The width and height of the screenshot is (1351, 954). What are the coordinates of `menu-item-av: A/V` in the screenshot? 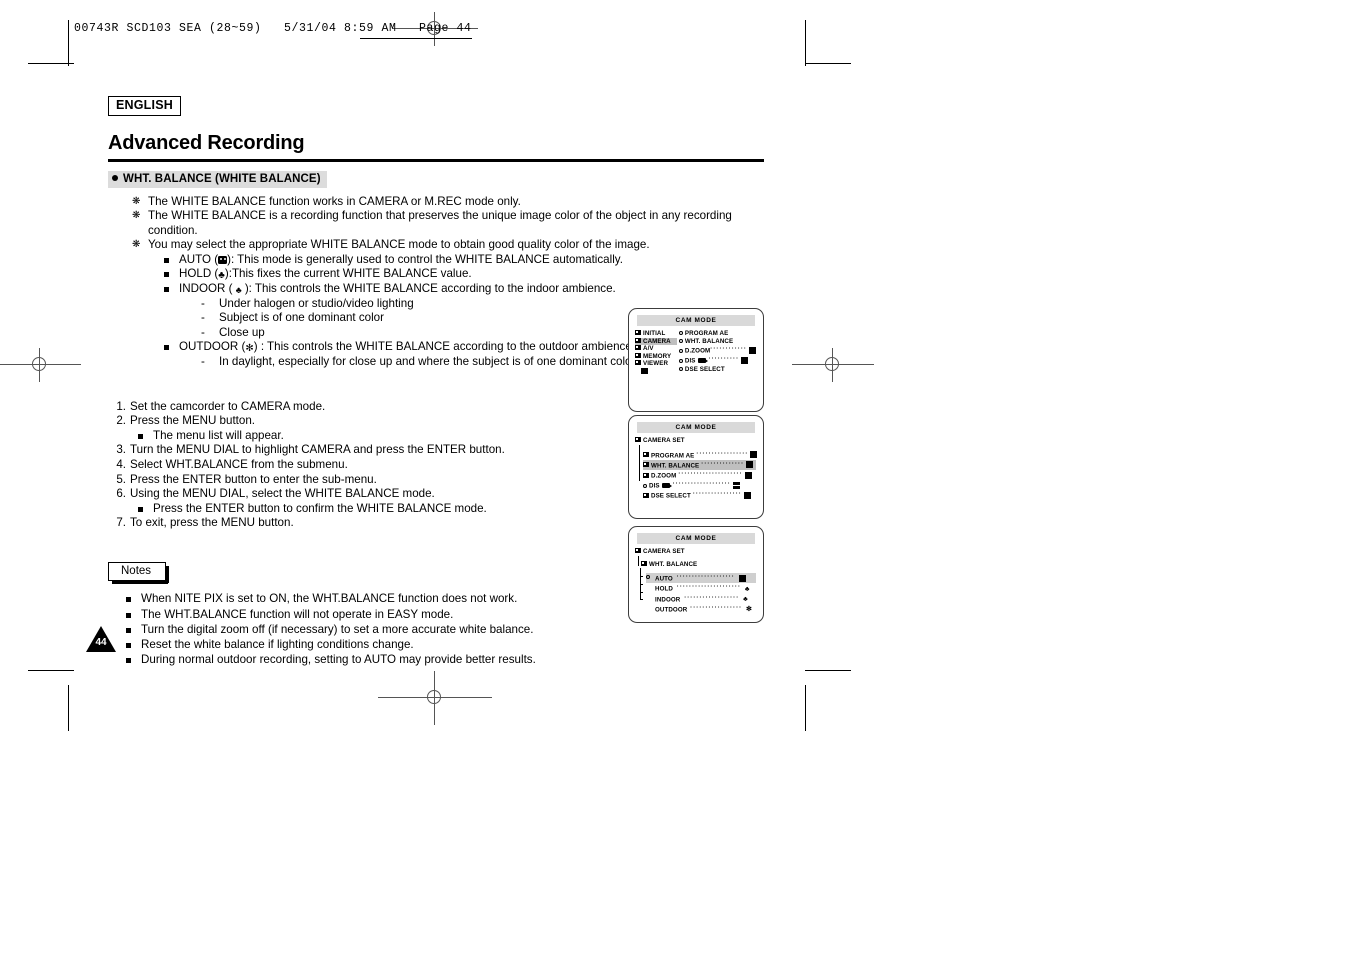 It's located at (656, 349).